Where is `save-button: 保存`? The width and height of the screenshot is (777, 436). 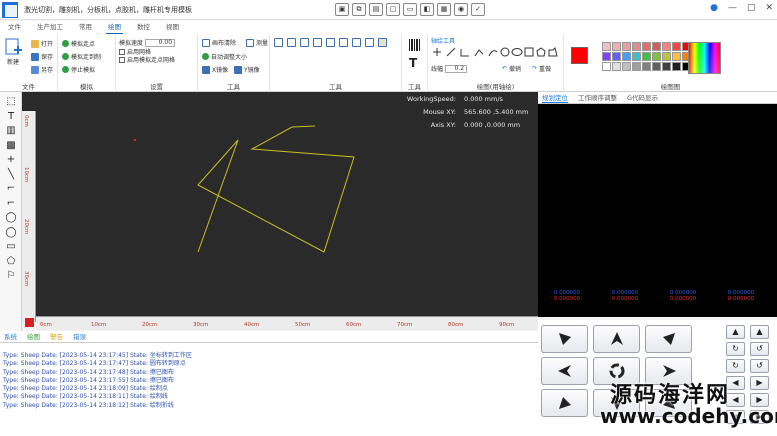
save-button: 保存 is located at coordinates (42, 56).